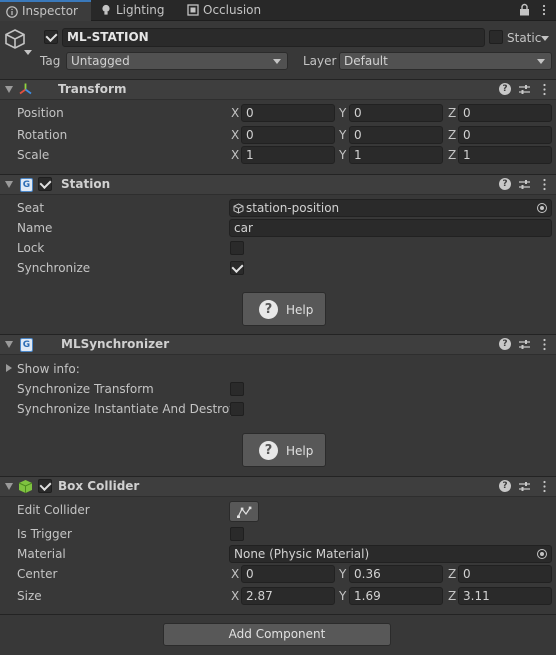 This screenshot has height=655, width=556. Describe the element at coordinates (85, 389) in the screenshot. I see `sync-transform-label: Synchronize Transform` at that location.